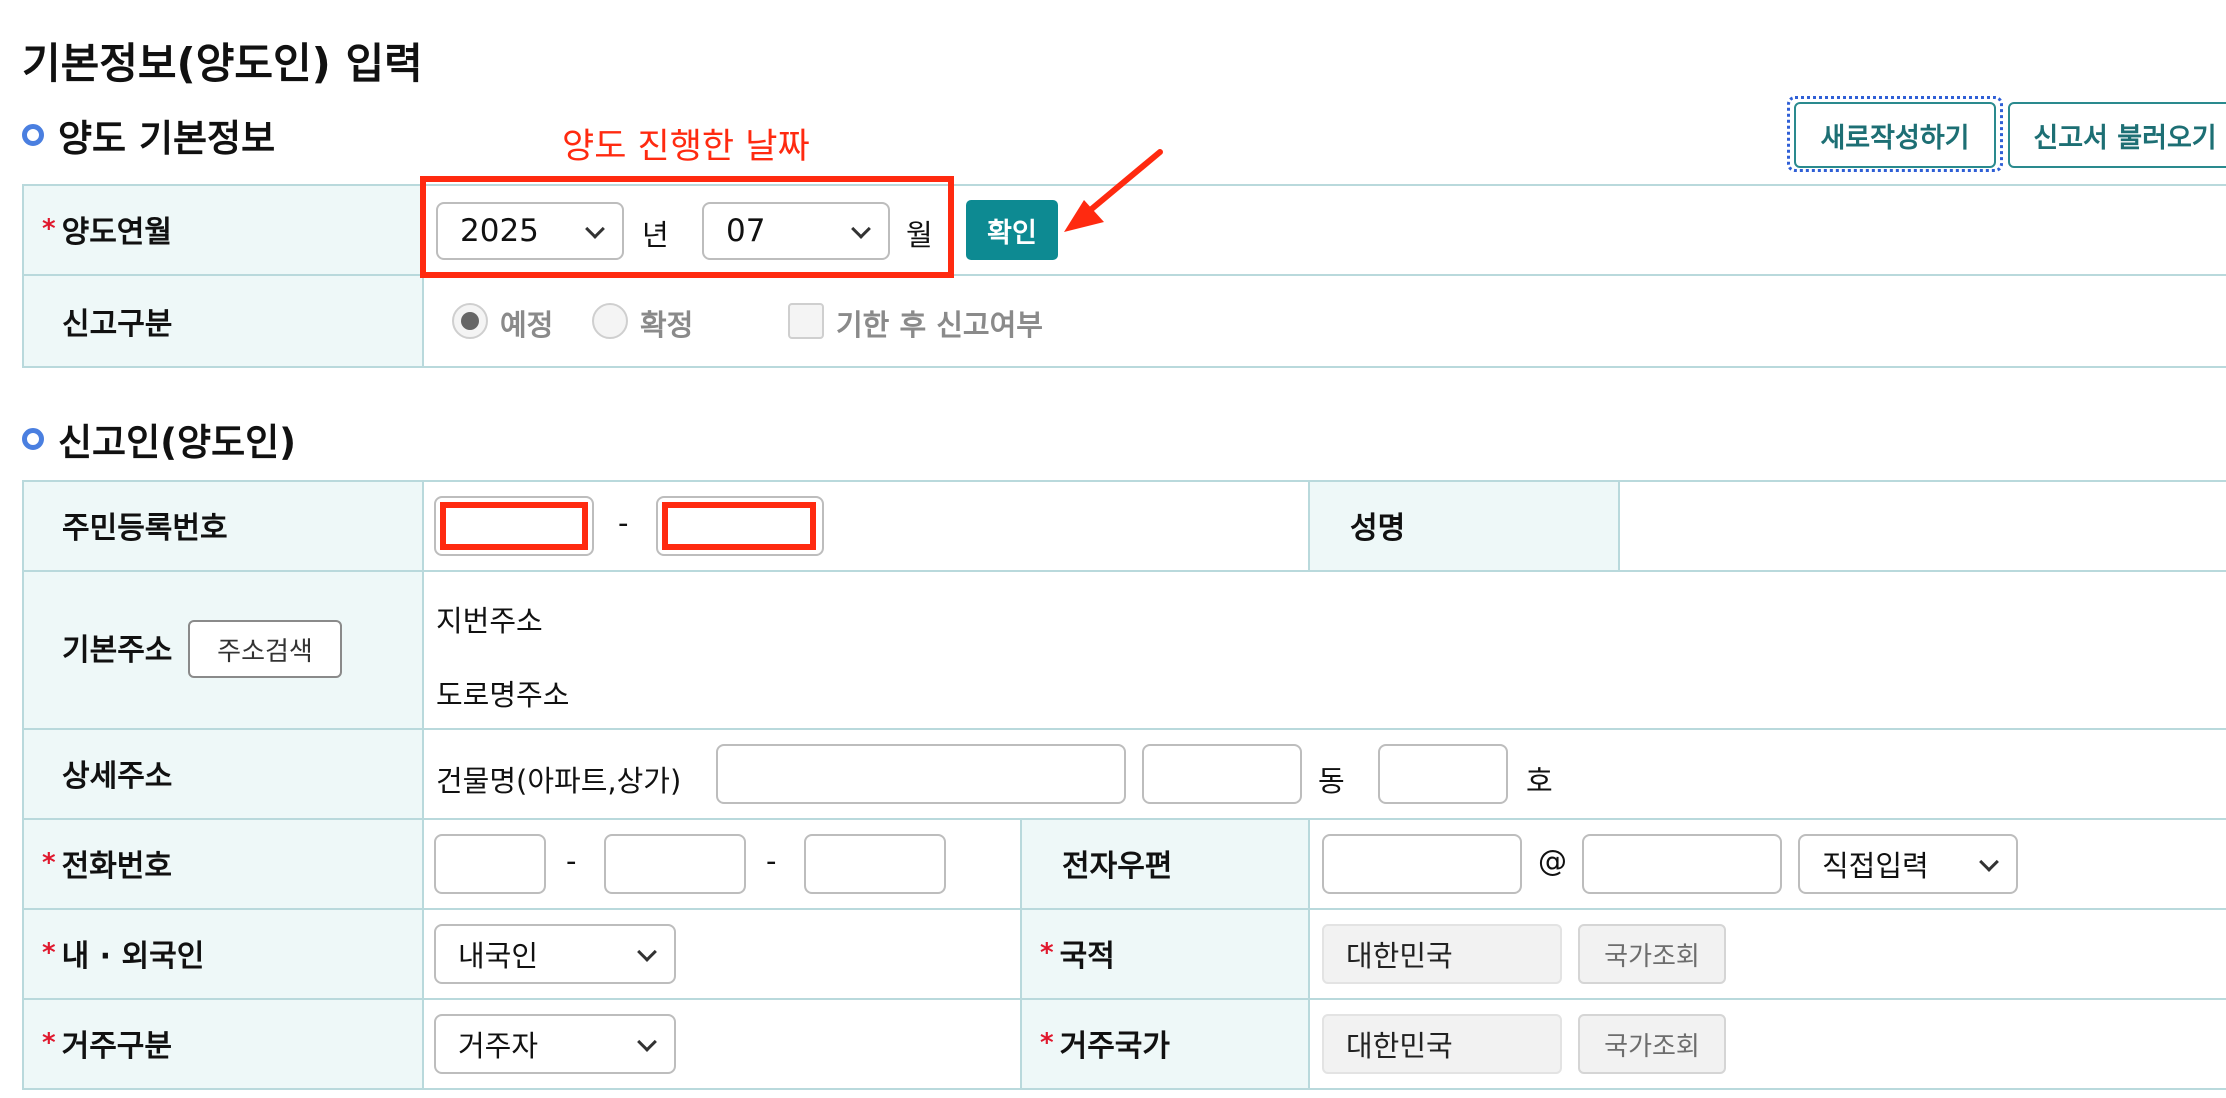 This screenshot has height=1098, width=2226. I want to click on nationality-type-select: 내국인, so click(555, 954).